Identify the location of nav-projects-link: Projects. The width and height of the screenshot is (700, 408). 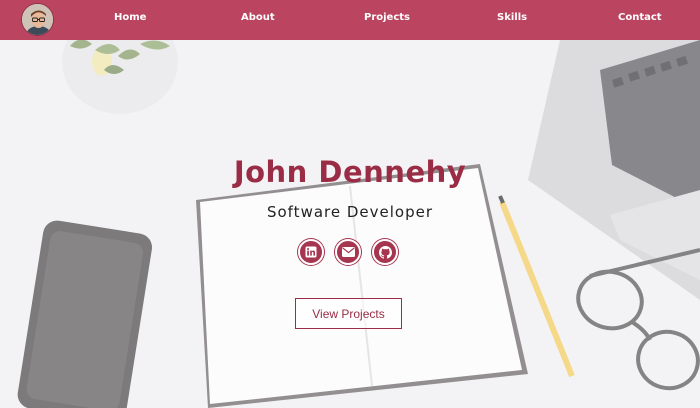
(387, 17).